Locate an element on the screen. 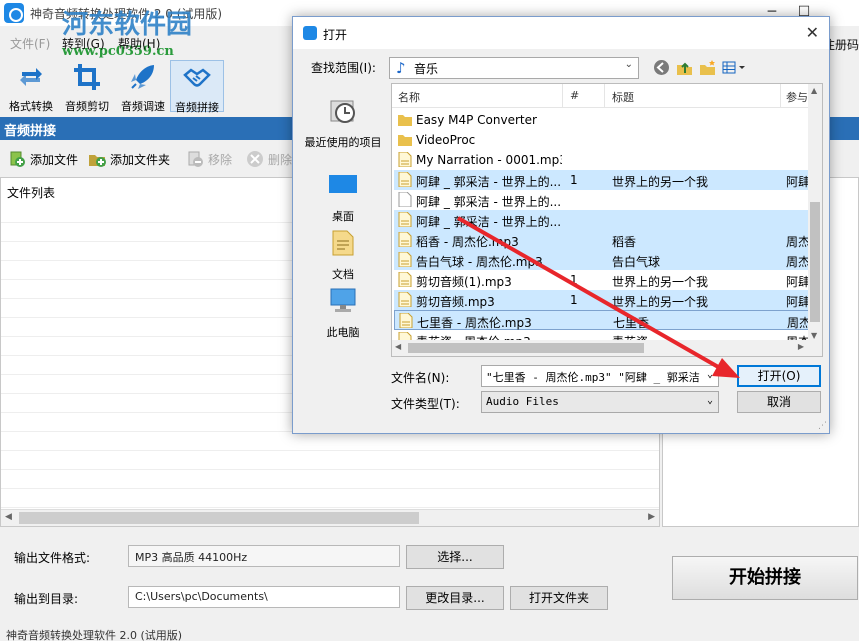 The image size is (859, 641). dialog-titlebar: 打开 ✕ is located at coordinates (561, 33).